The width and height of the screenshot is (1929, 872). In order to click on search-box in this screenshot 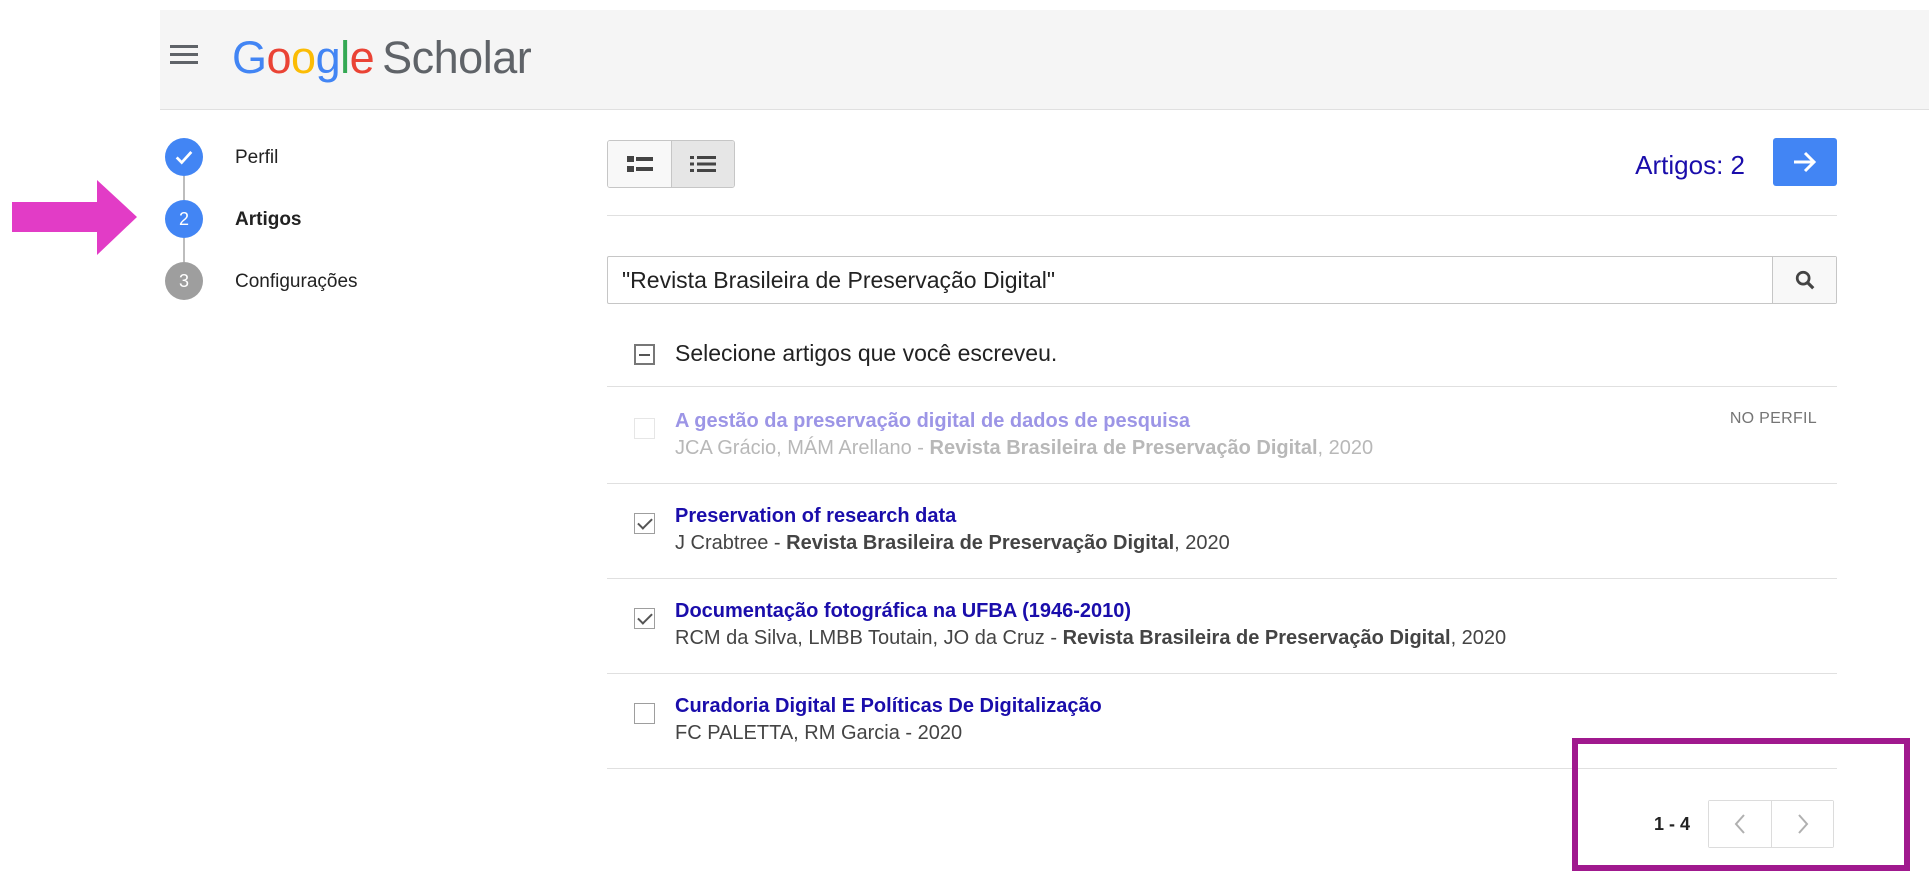, I will do `click(1222, 280)`.